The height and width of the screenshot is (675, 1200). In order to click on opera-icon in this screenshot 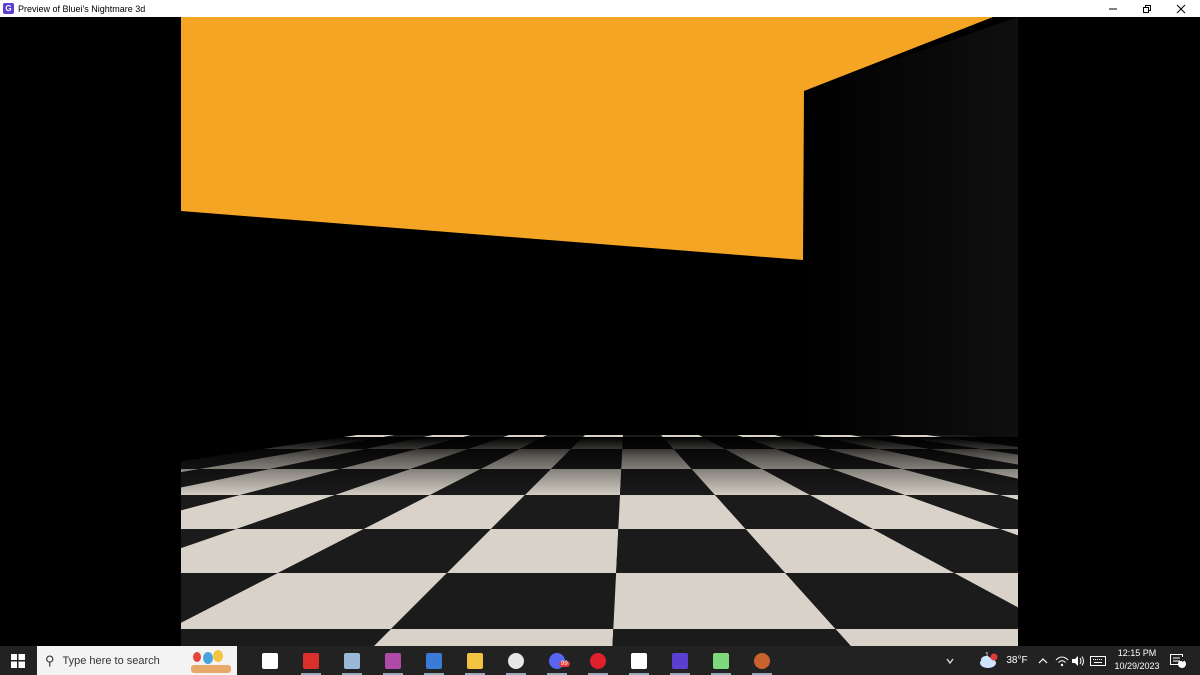, I will do `click(598, 660)`.